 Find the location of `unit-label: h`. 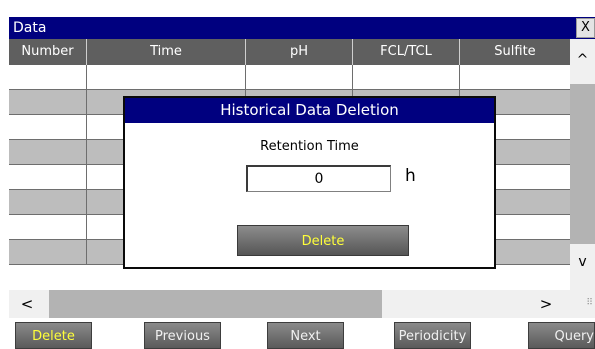

unit-label: h is located at coordinates (410, 176).